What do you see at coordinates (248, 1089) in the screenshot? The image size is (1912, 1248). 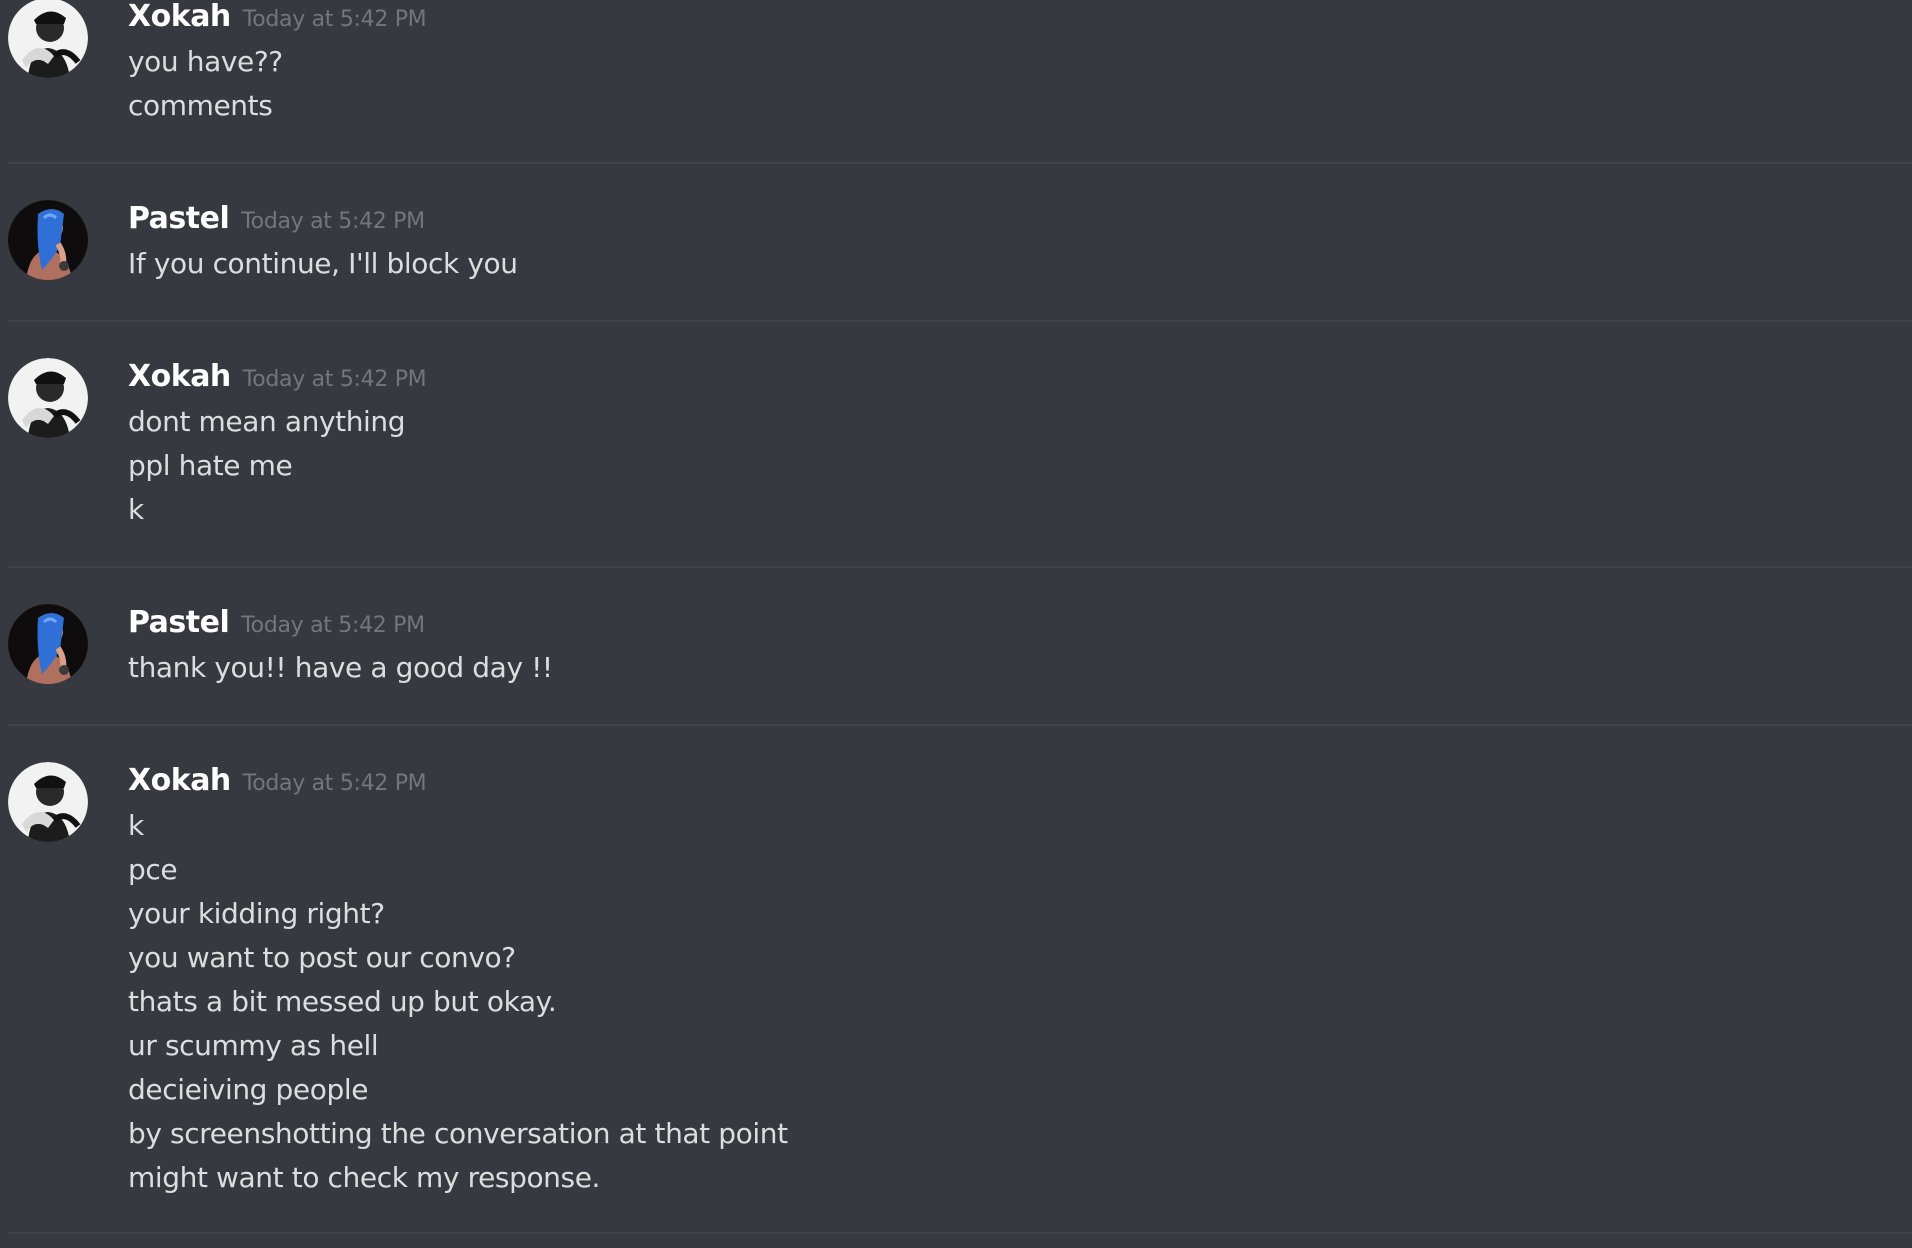 I see `message-line: decieiving people` at bounding box center [248, 1089].